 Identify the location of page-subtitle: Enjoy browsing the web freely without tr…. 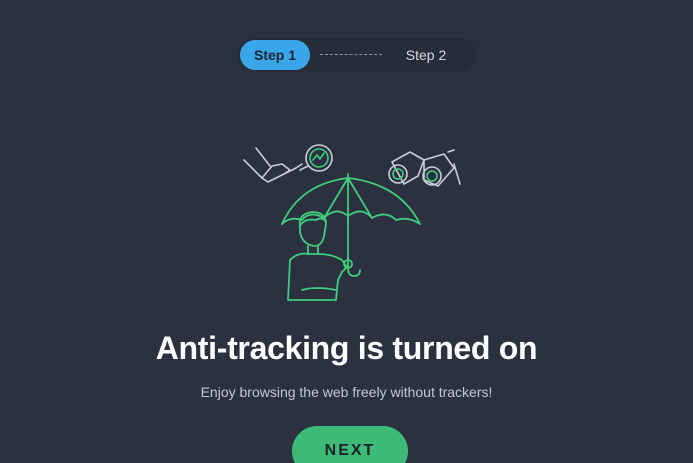
(346, 392).